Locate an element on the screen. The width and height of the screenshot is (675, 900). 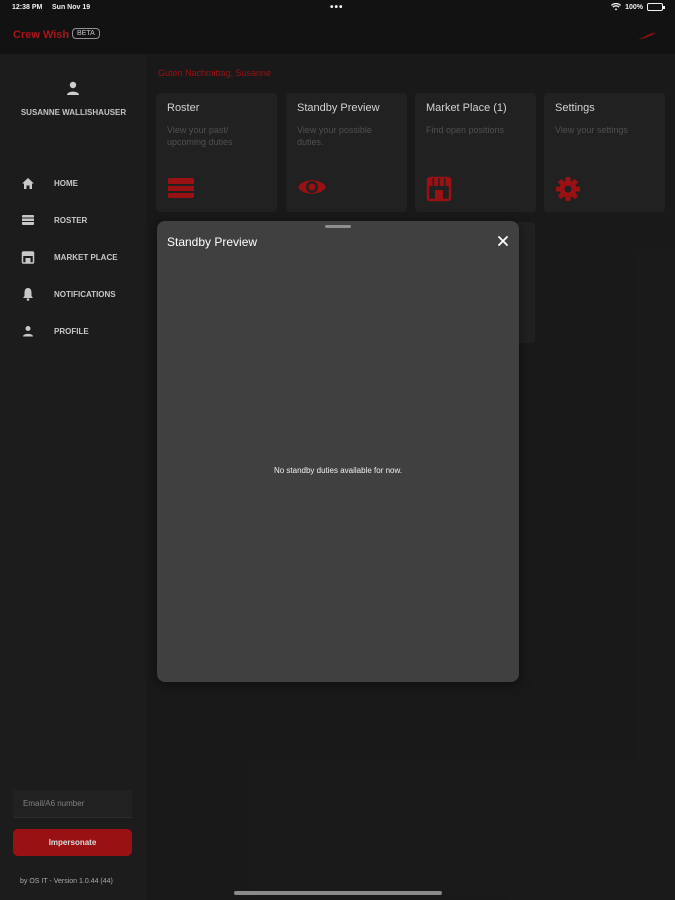
close-button is located at coordinates (503, 241).